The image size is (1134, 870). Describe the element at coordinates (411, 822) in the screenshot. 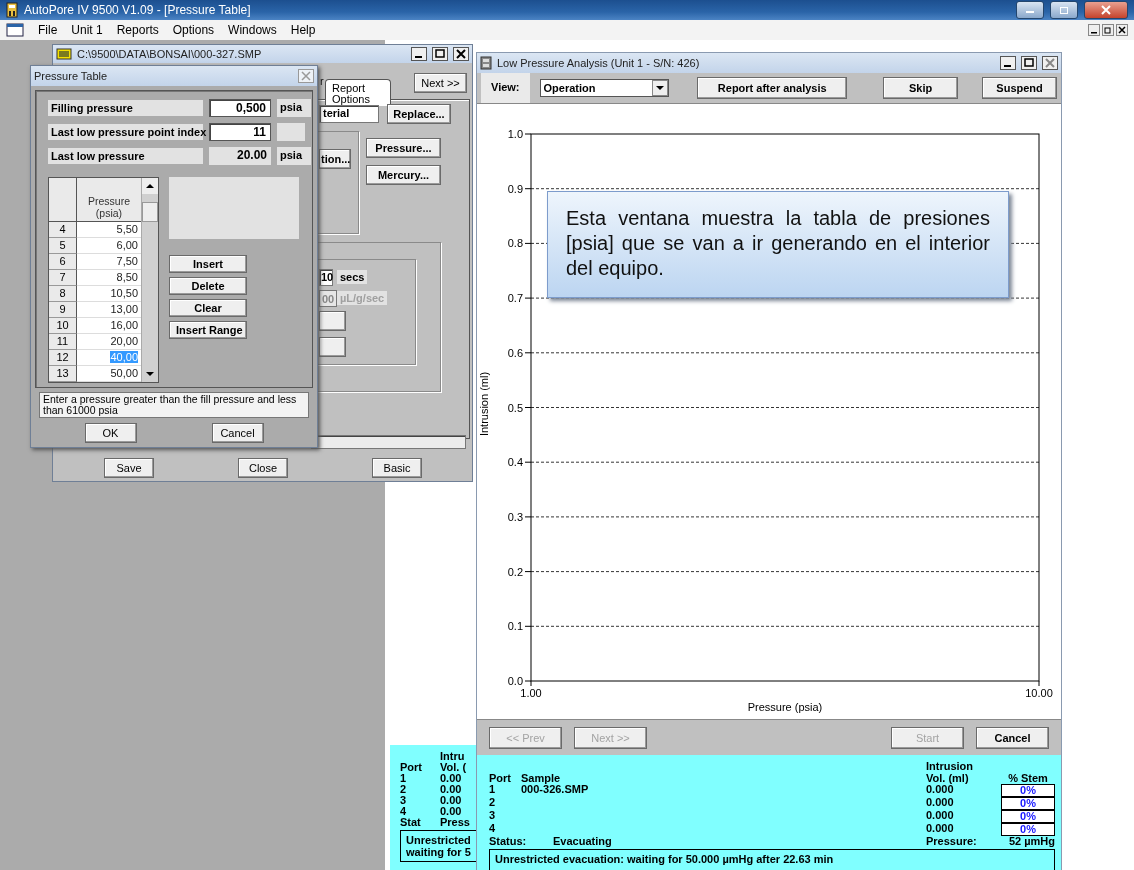

I see `status-label: Stat` at that location.